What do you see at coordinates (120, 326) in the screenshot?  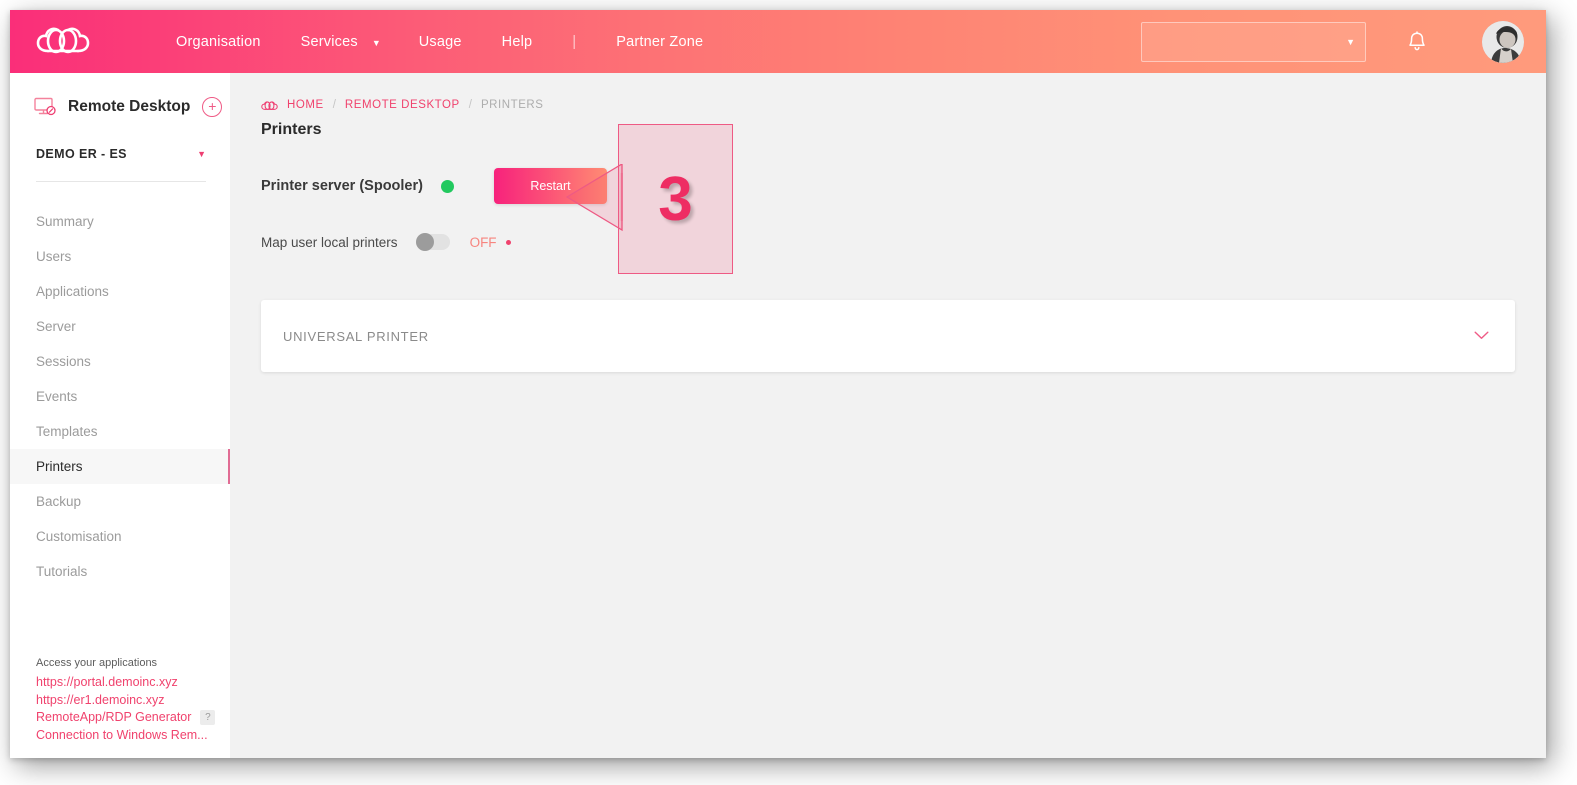 I see `sidebar-item-server: Server` at bounding box center [120, 326].